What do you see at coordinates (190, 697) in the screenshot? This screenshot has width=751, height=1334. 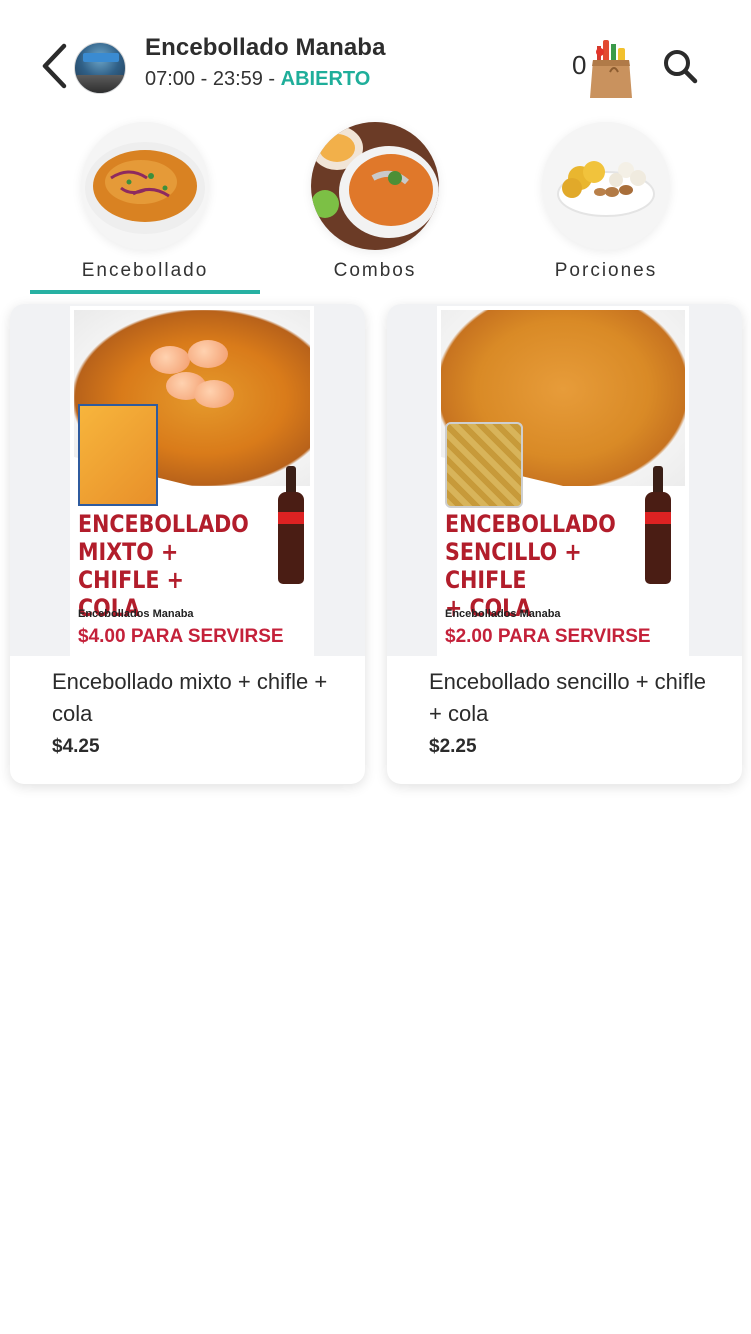 I see `product-name: Encebollado mixto + chifle + cola` at bounding box center [190, 697].